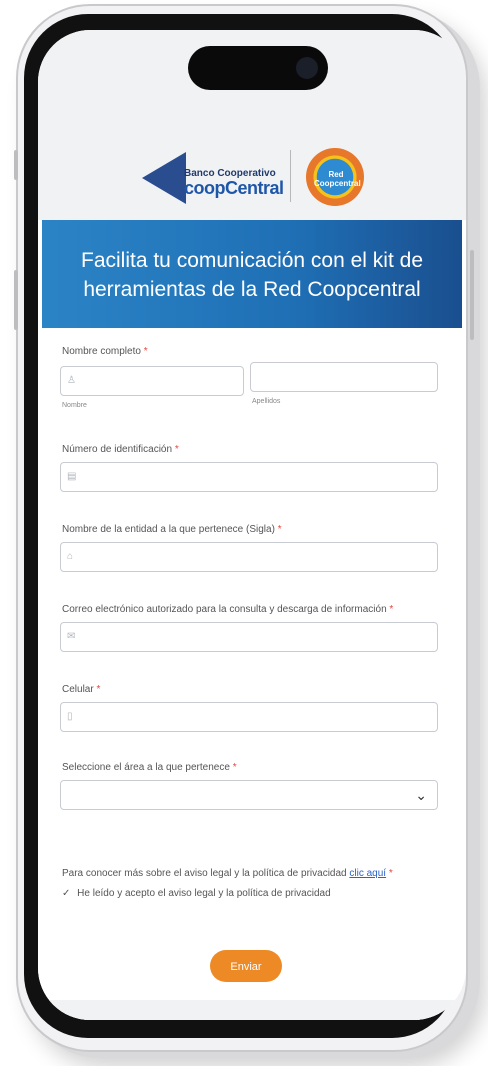 Image resolution: width=488 pixels, height=1066 pixels. What do you see at coordinates (249, 795) in the screenshot?
I see `area-select: ⌄` at bounding box center [249, 795].